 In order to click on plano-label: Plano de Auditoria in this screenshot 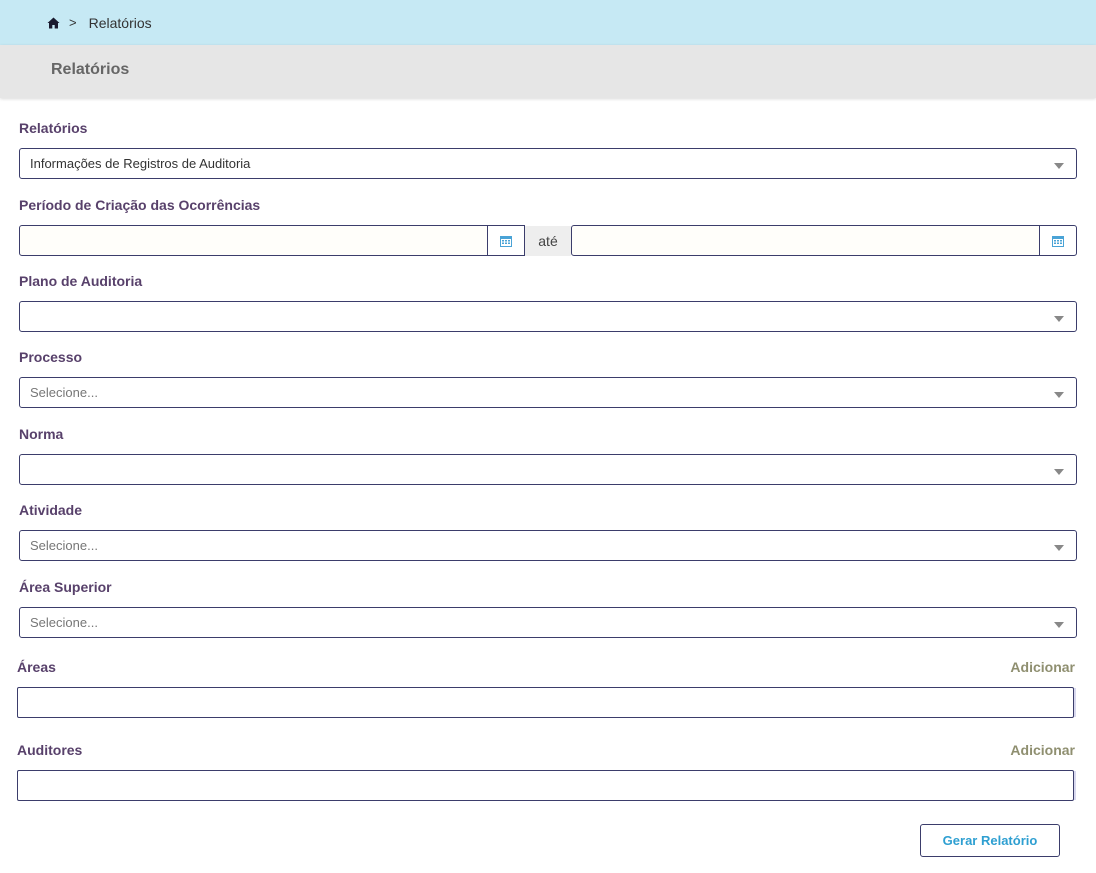, I will do `click(81, 281)`.